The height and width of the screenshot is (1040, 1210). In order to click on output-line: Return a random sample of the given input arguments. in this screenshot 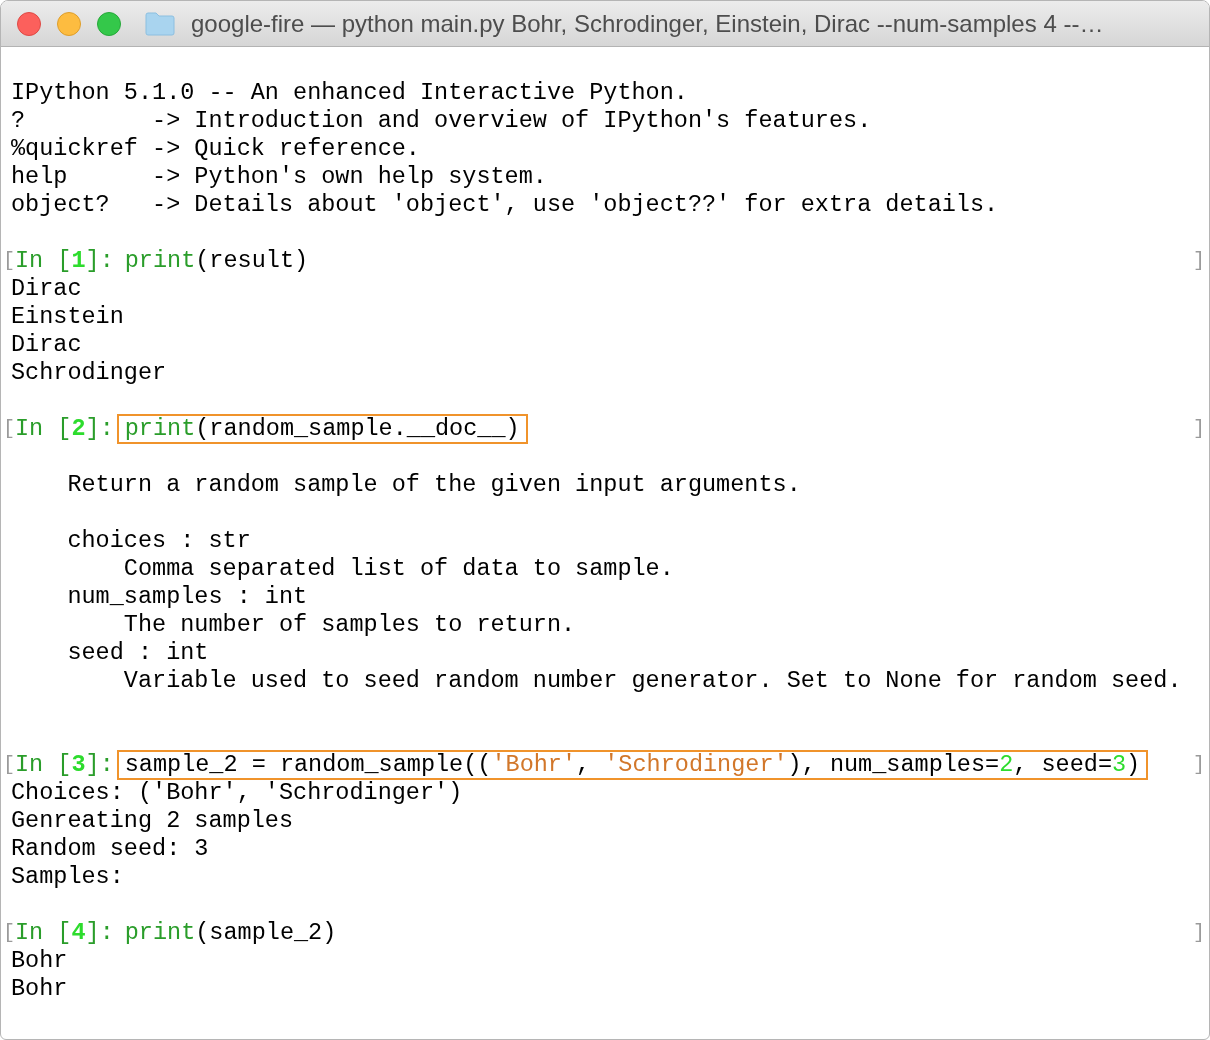, I will do `click(434, 485)`.